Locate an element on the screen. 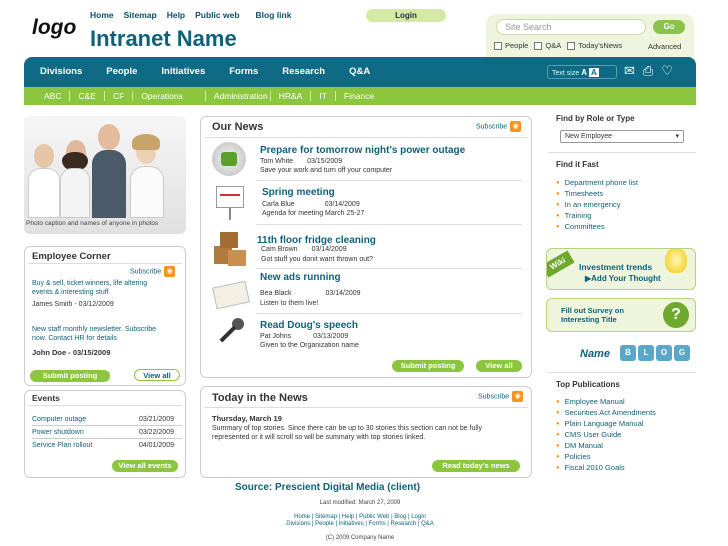 Image resolution: width=728 pixels, height=546 pixels. publications-title: Top Publications is located at coordinates (588, 384).